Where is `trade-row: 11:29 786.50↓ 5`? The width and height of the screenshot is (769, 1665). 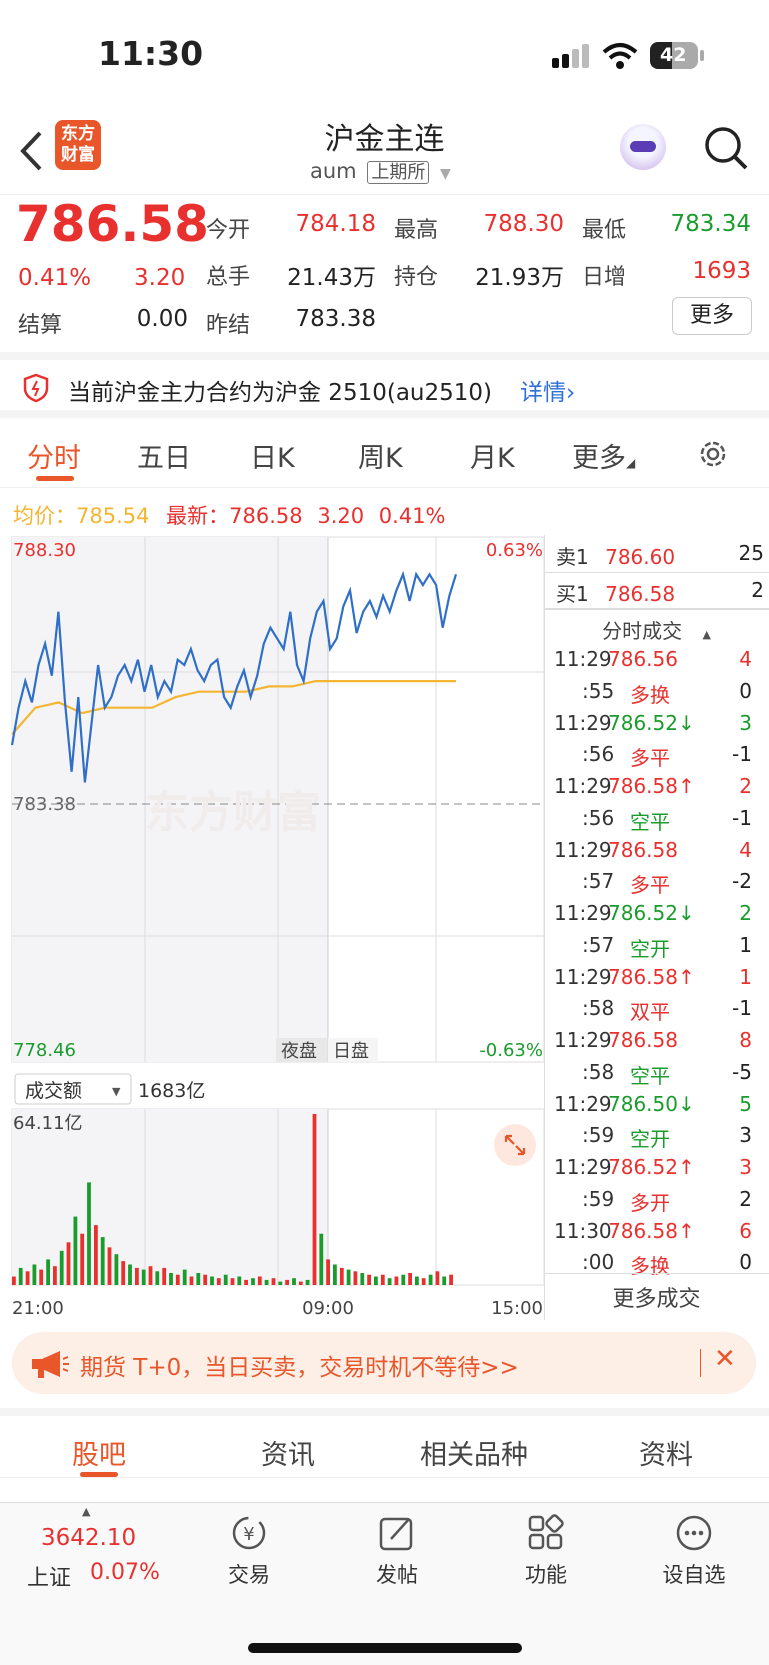
trade-row: 11:29 786.50↓ 5 is located at coordinates (655, 1104).